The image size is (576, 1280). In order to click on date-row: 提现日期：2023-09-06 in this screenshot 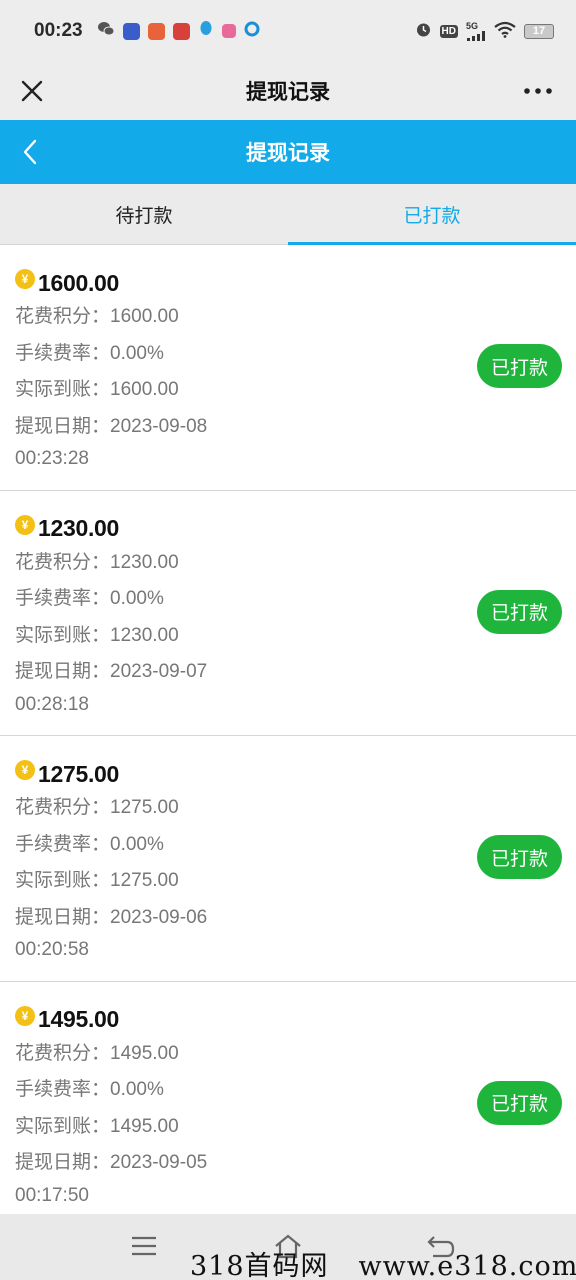, I will do `click(295, 918)`.